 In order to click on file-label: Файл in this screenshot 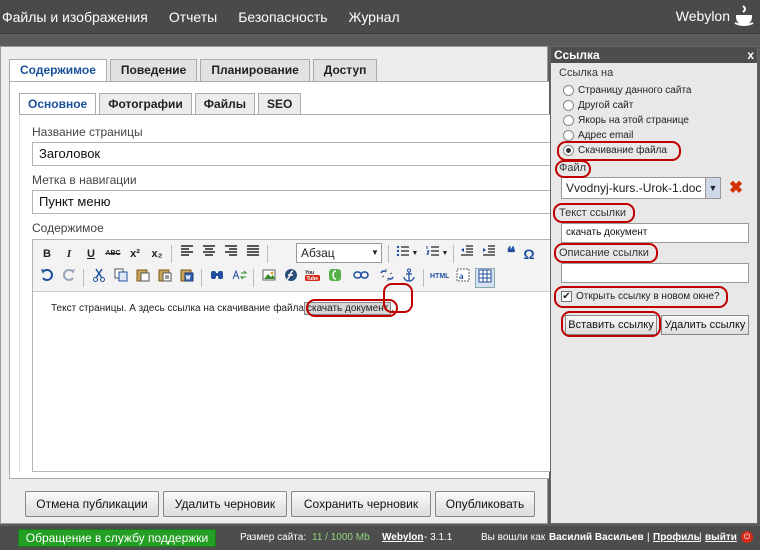, I will do `click(573, 168)`.